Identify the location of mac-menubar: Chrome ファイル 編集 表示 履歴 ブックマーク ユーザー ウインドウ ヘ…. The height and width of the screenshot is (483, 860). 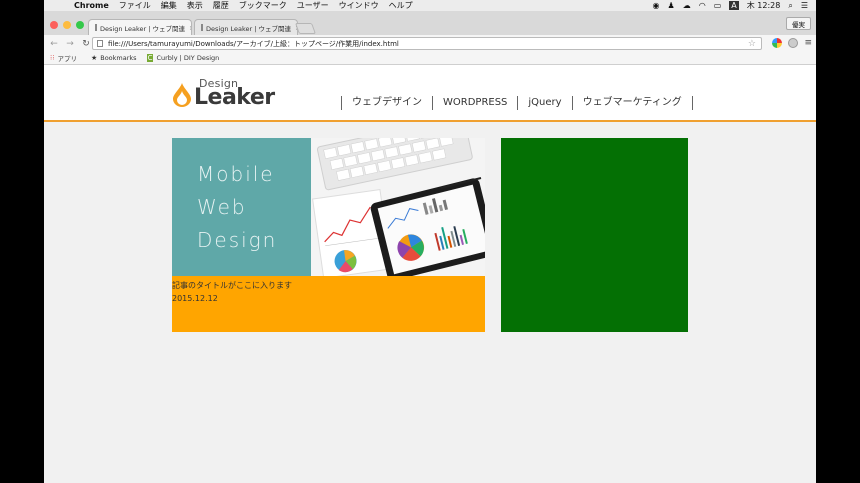
(430, 5).